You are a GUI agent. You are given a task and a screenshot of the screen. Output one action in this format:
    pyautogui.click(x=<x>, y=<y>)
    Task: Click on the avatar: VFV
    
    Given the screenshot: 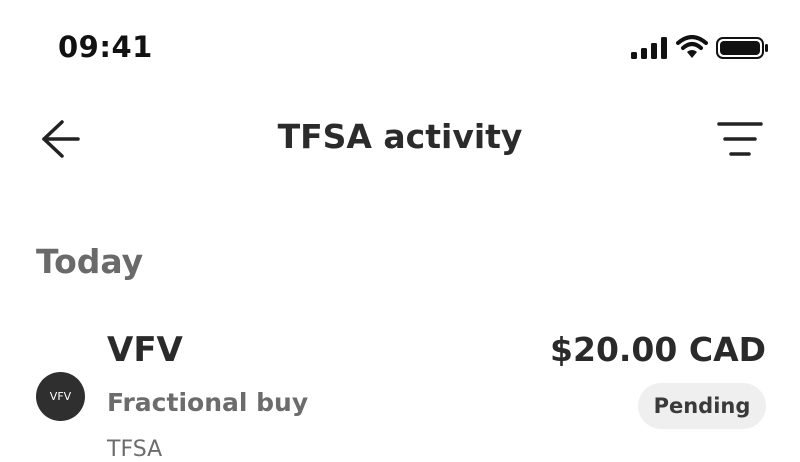 What is the action you would take?
    pyautogui.click(x=60, y=396)
    